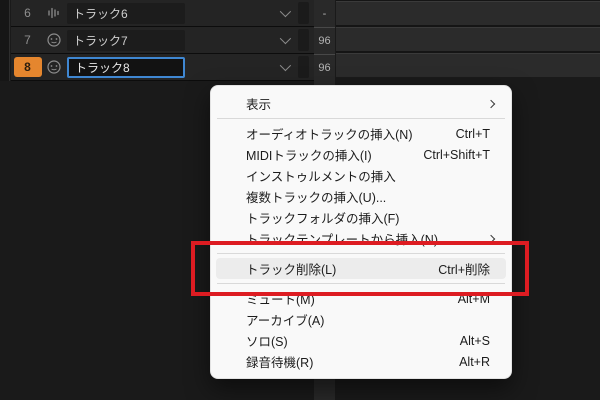 Image resolution: width=600 pixels, height=400 pixels. I want to click on track-name: トラック7, so click(100, 40).